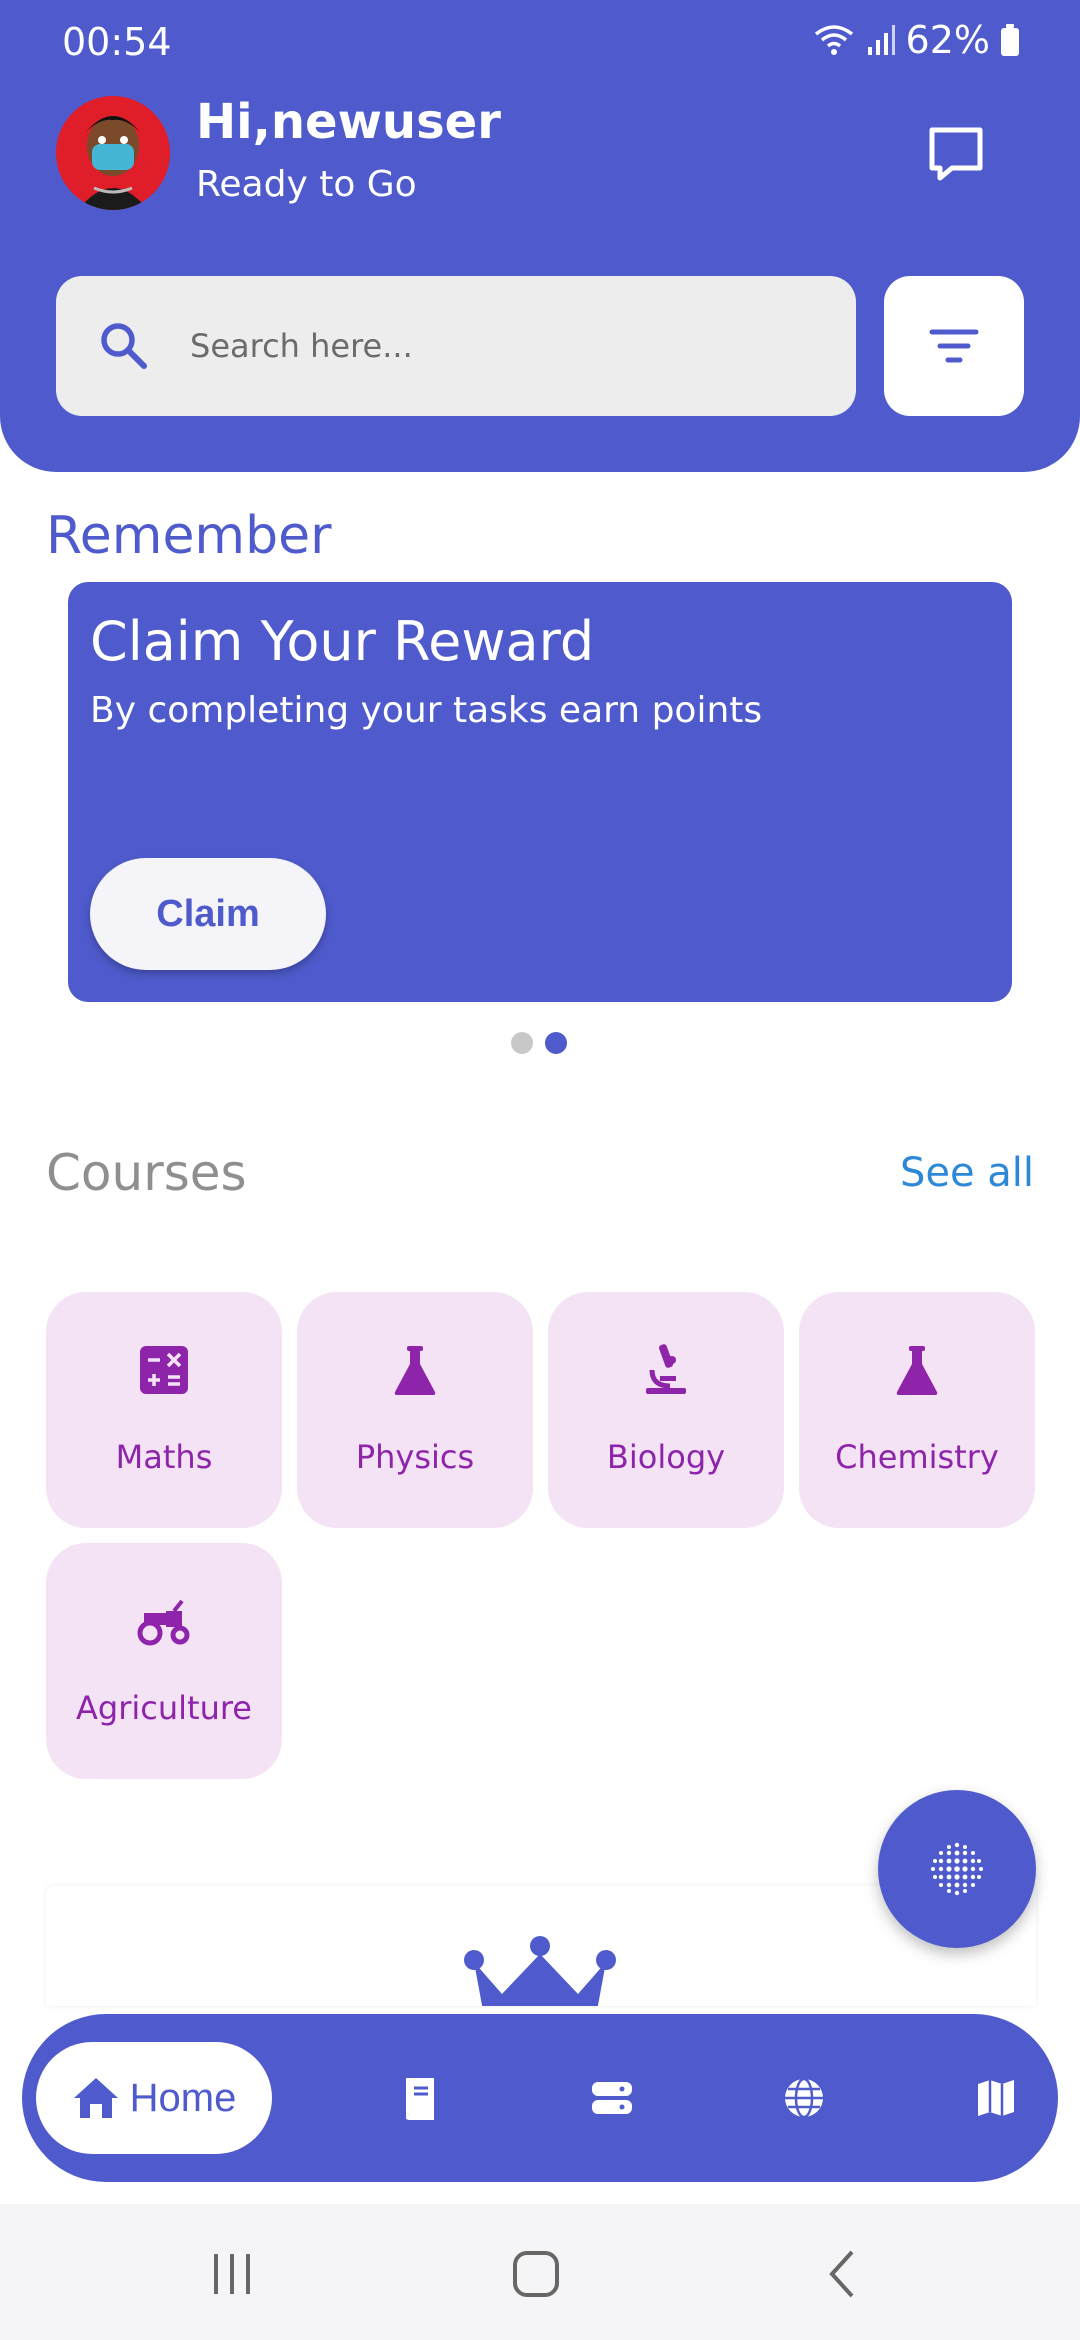 The width and height of the screenshot is (1080, 2340). I want to click on battery-icon, so click(1010, 40).